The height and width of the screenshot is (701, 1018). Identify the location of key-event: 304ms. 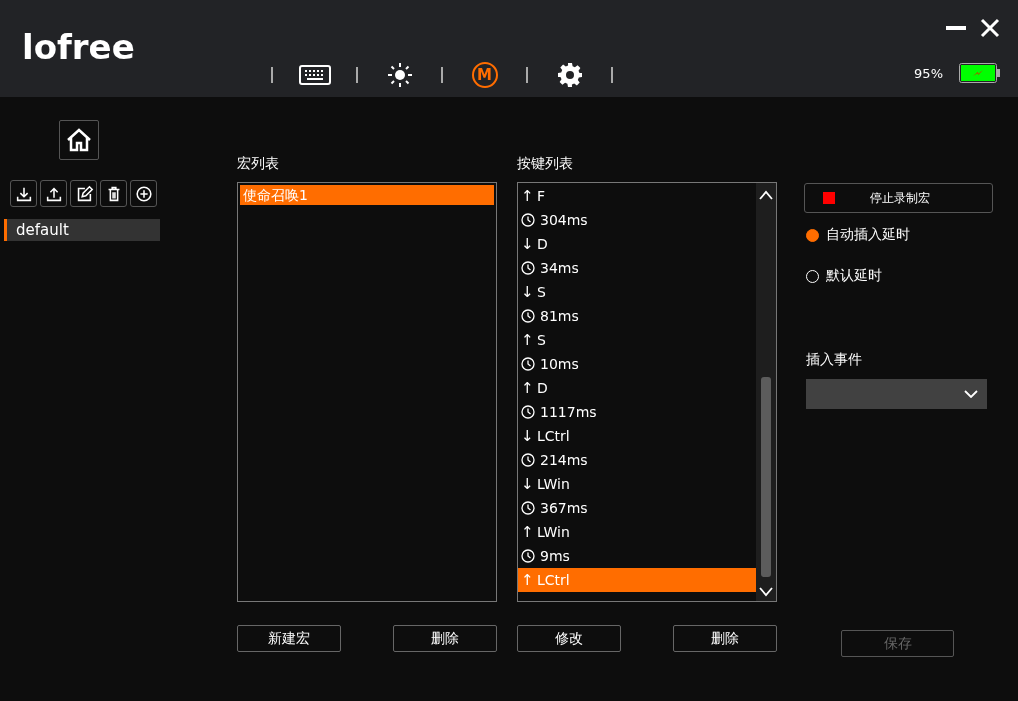
(564, 220).